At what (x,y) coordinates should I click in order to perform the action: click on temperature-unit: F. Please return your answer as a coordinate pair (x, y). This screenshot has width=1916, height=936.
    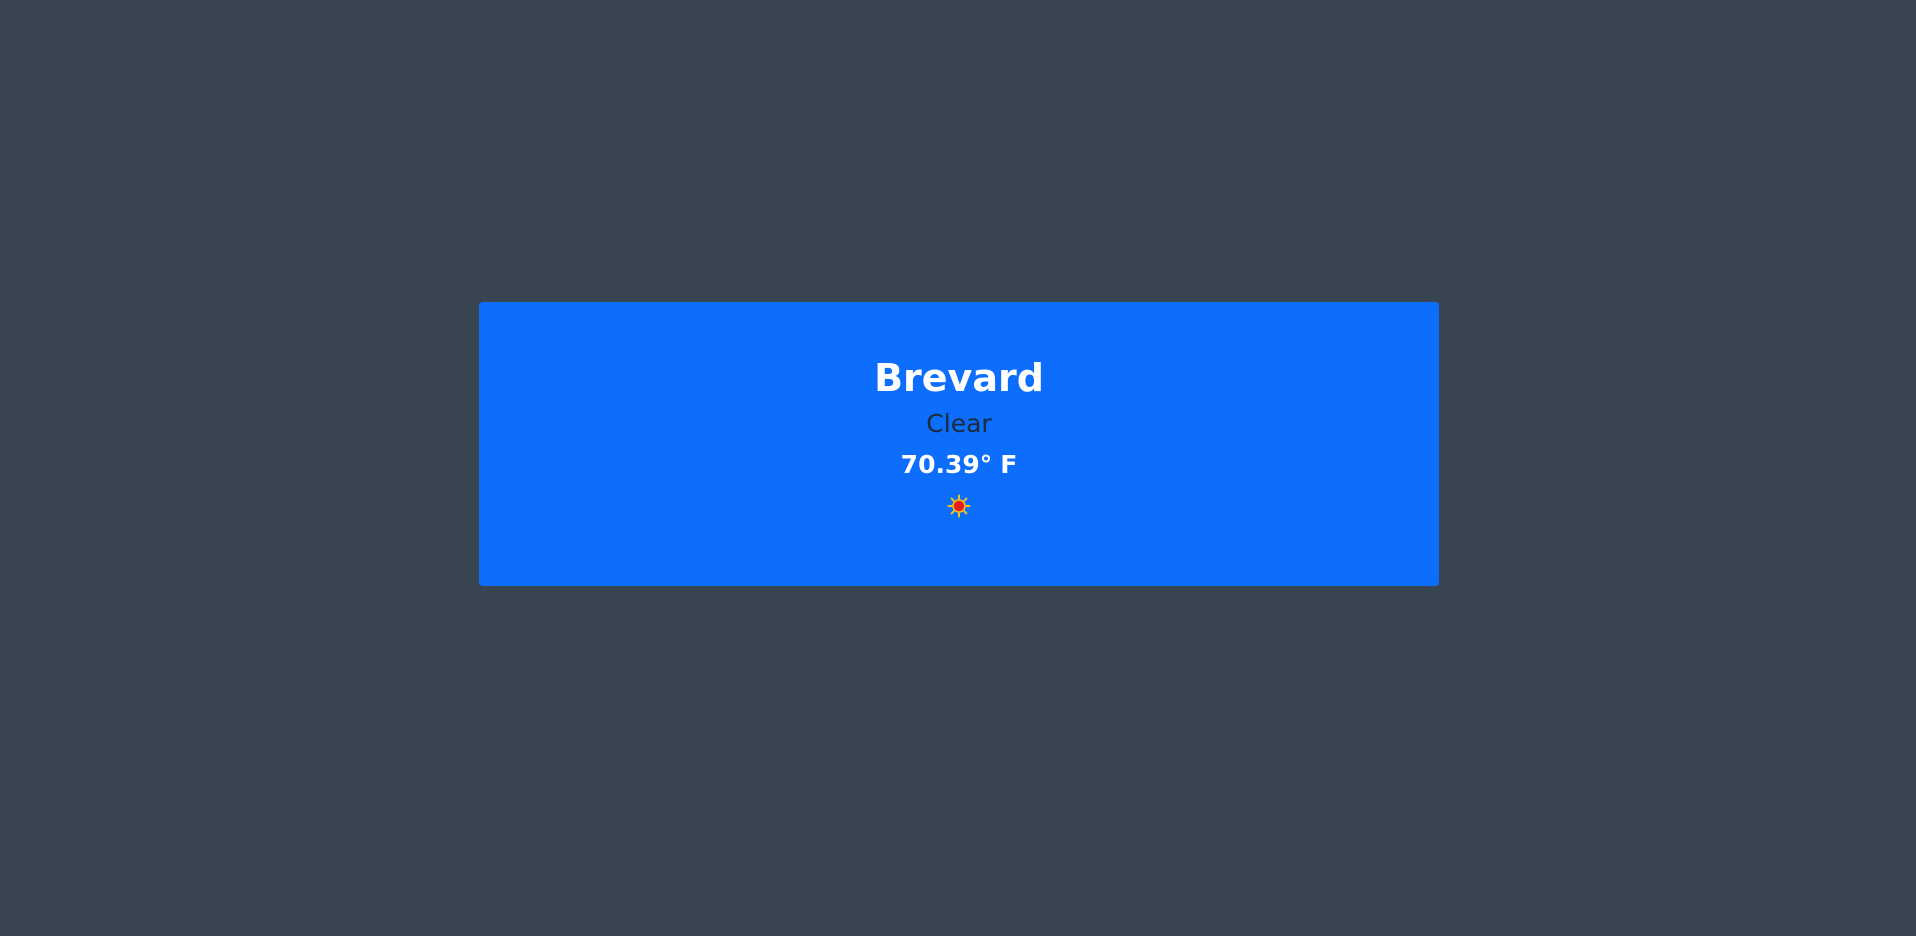
    Looking at the image, I should click on (1009, 464).